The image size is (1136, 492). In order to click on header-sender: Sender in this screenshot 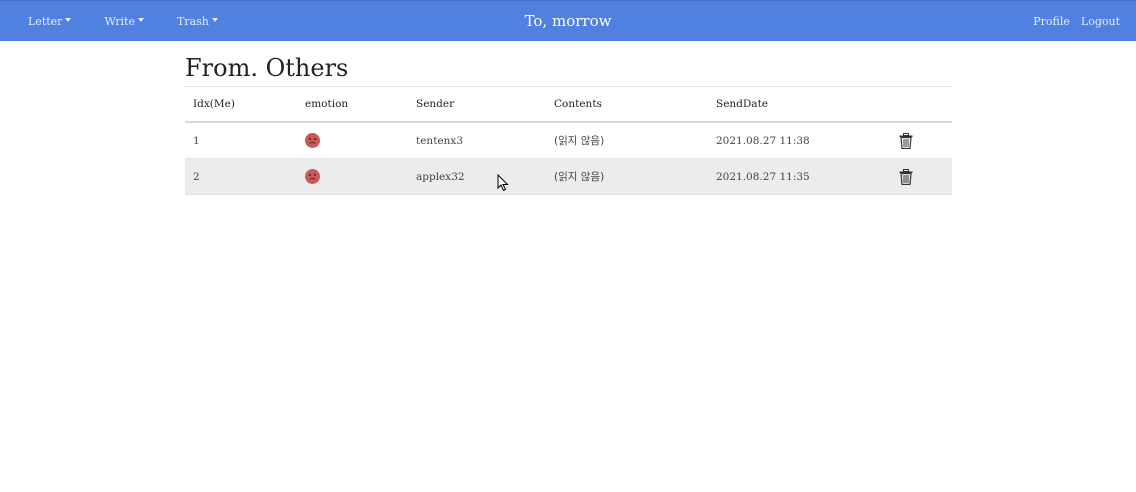, I will do `click(477, 104)`.